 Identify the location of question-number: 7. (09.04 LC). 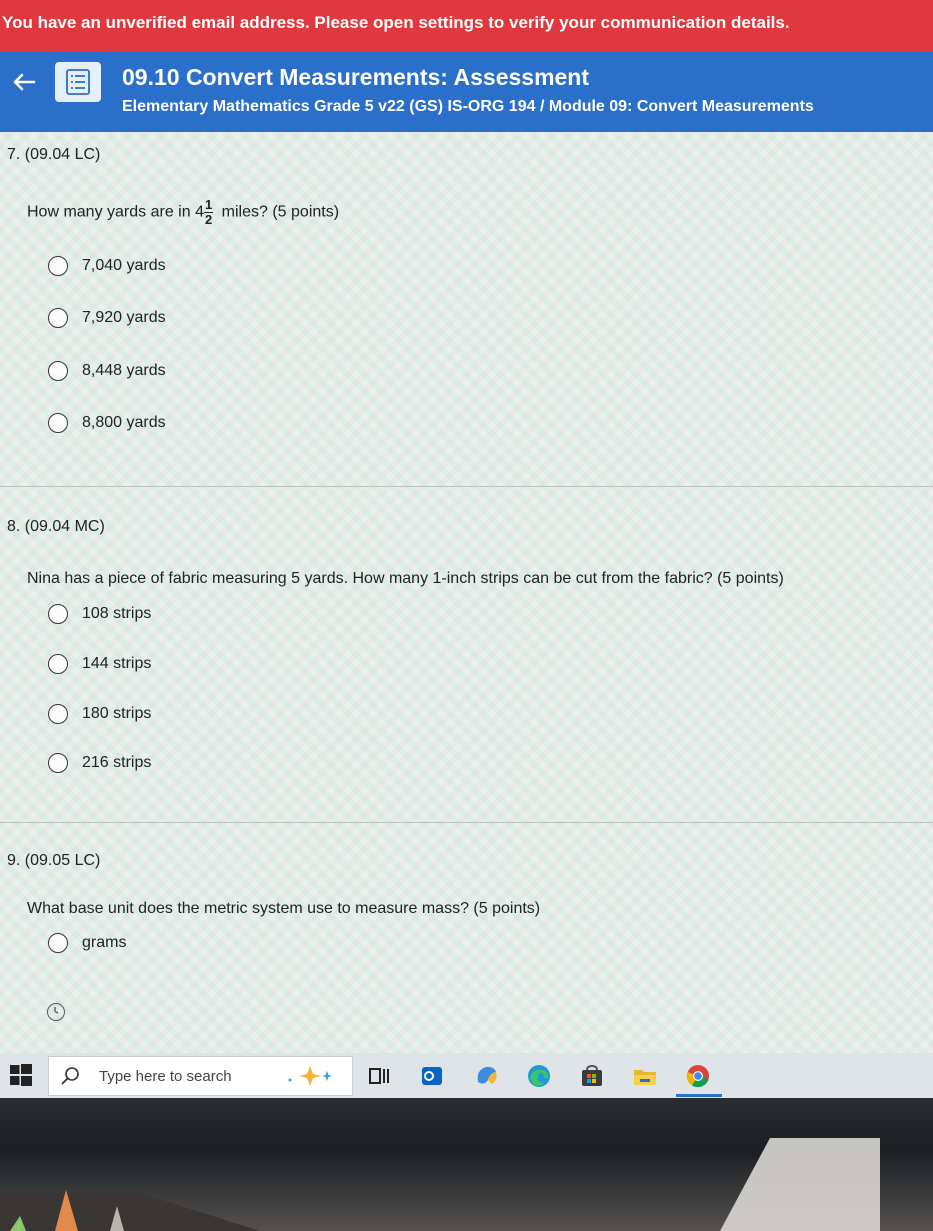
(54, 154).